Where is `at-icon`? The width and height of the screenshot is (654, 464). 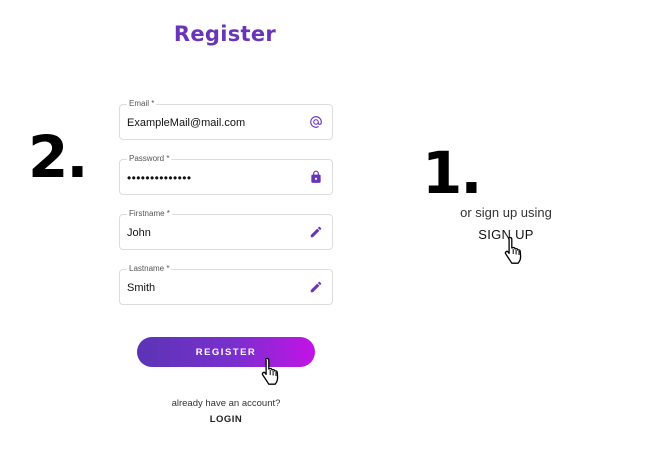 at-icon is located at coordinates (316, 122).